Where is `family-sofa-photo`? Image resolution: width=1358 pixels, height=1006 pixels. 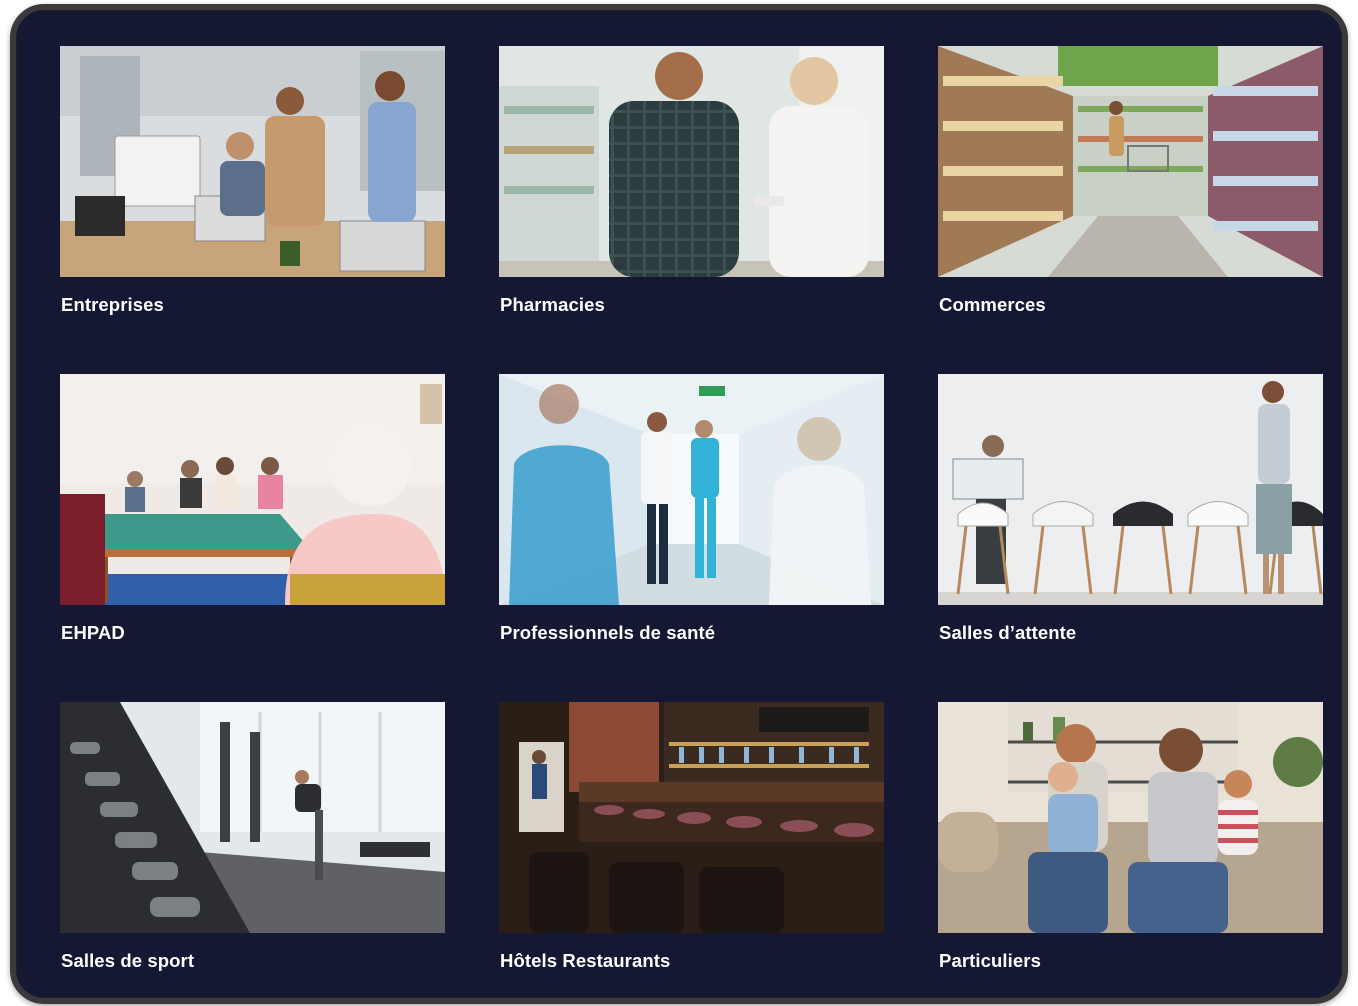 family-sofa-photo is located at coordinates (1130, 817).